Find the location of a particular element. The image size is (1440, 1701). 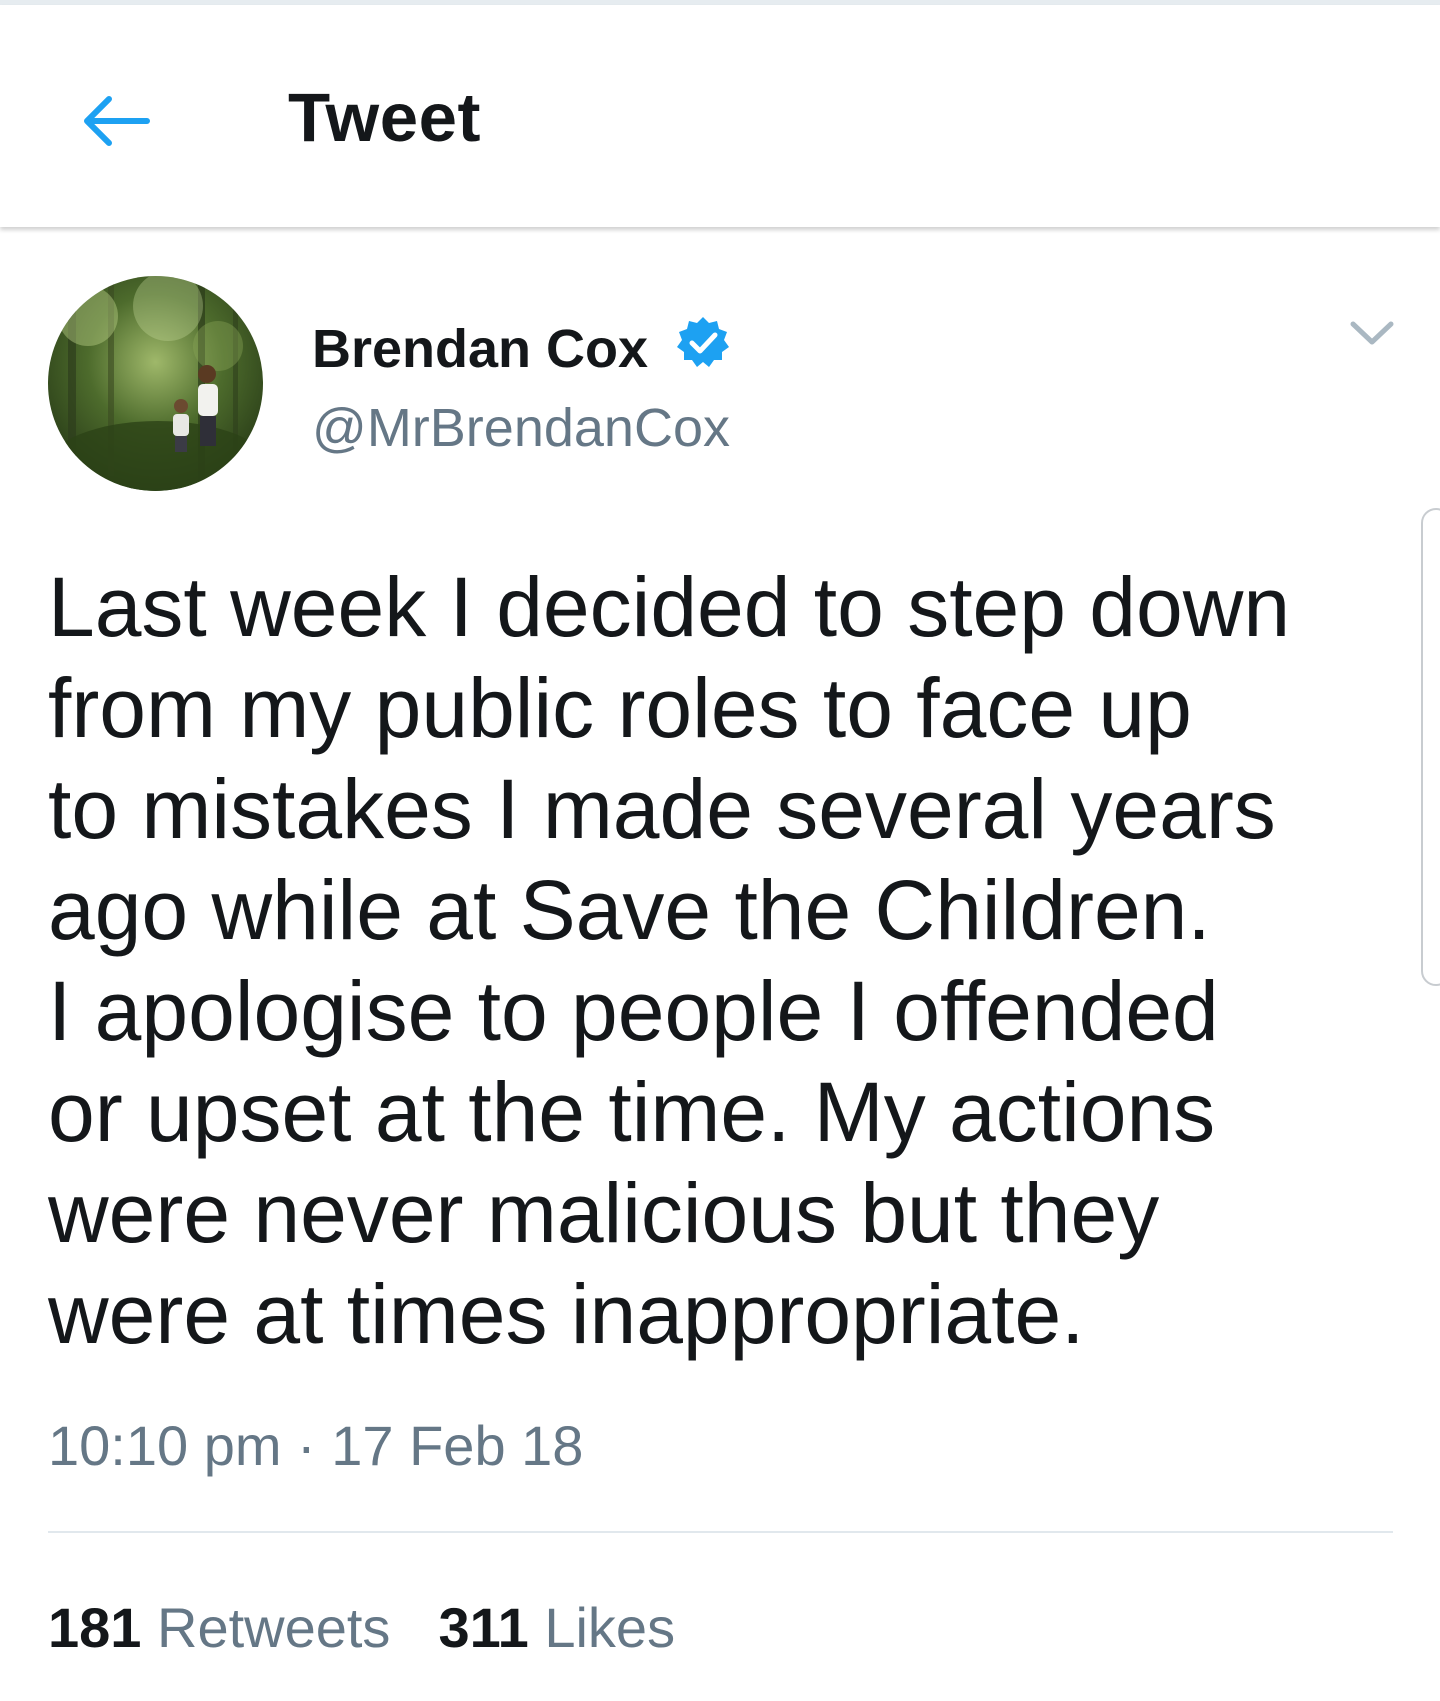

author-name: Brendan Cox is located at coordinates (480, 349).